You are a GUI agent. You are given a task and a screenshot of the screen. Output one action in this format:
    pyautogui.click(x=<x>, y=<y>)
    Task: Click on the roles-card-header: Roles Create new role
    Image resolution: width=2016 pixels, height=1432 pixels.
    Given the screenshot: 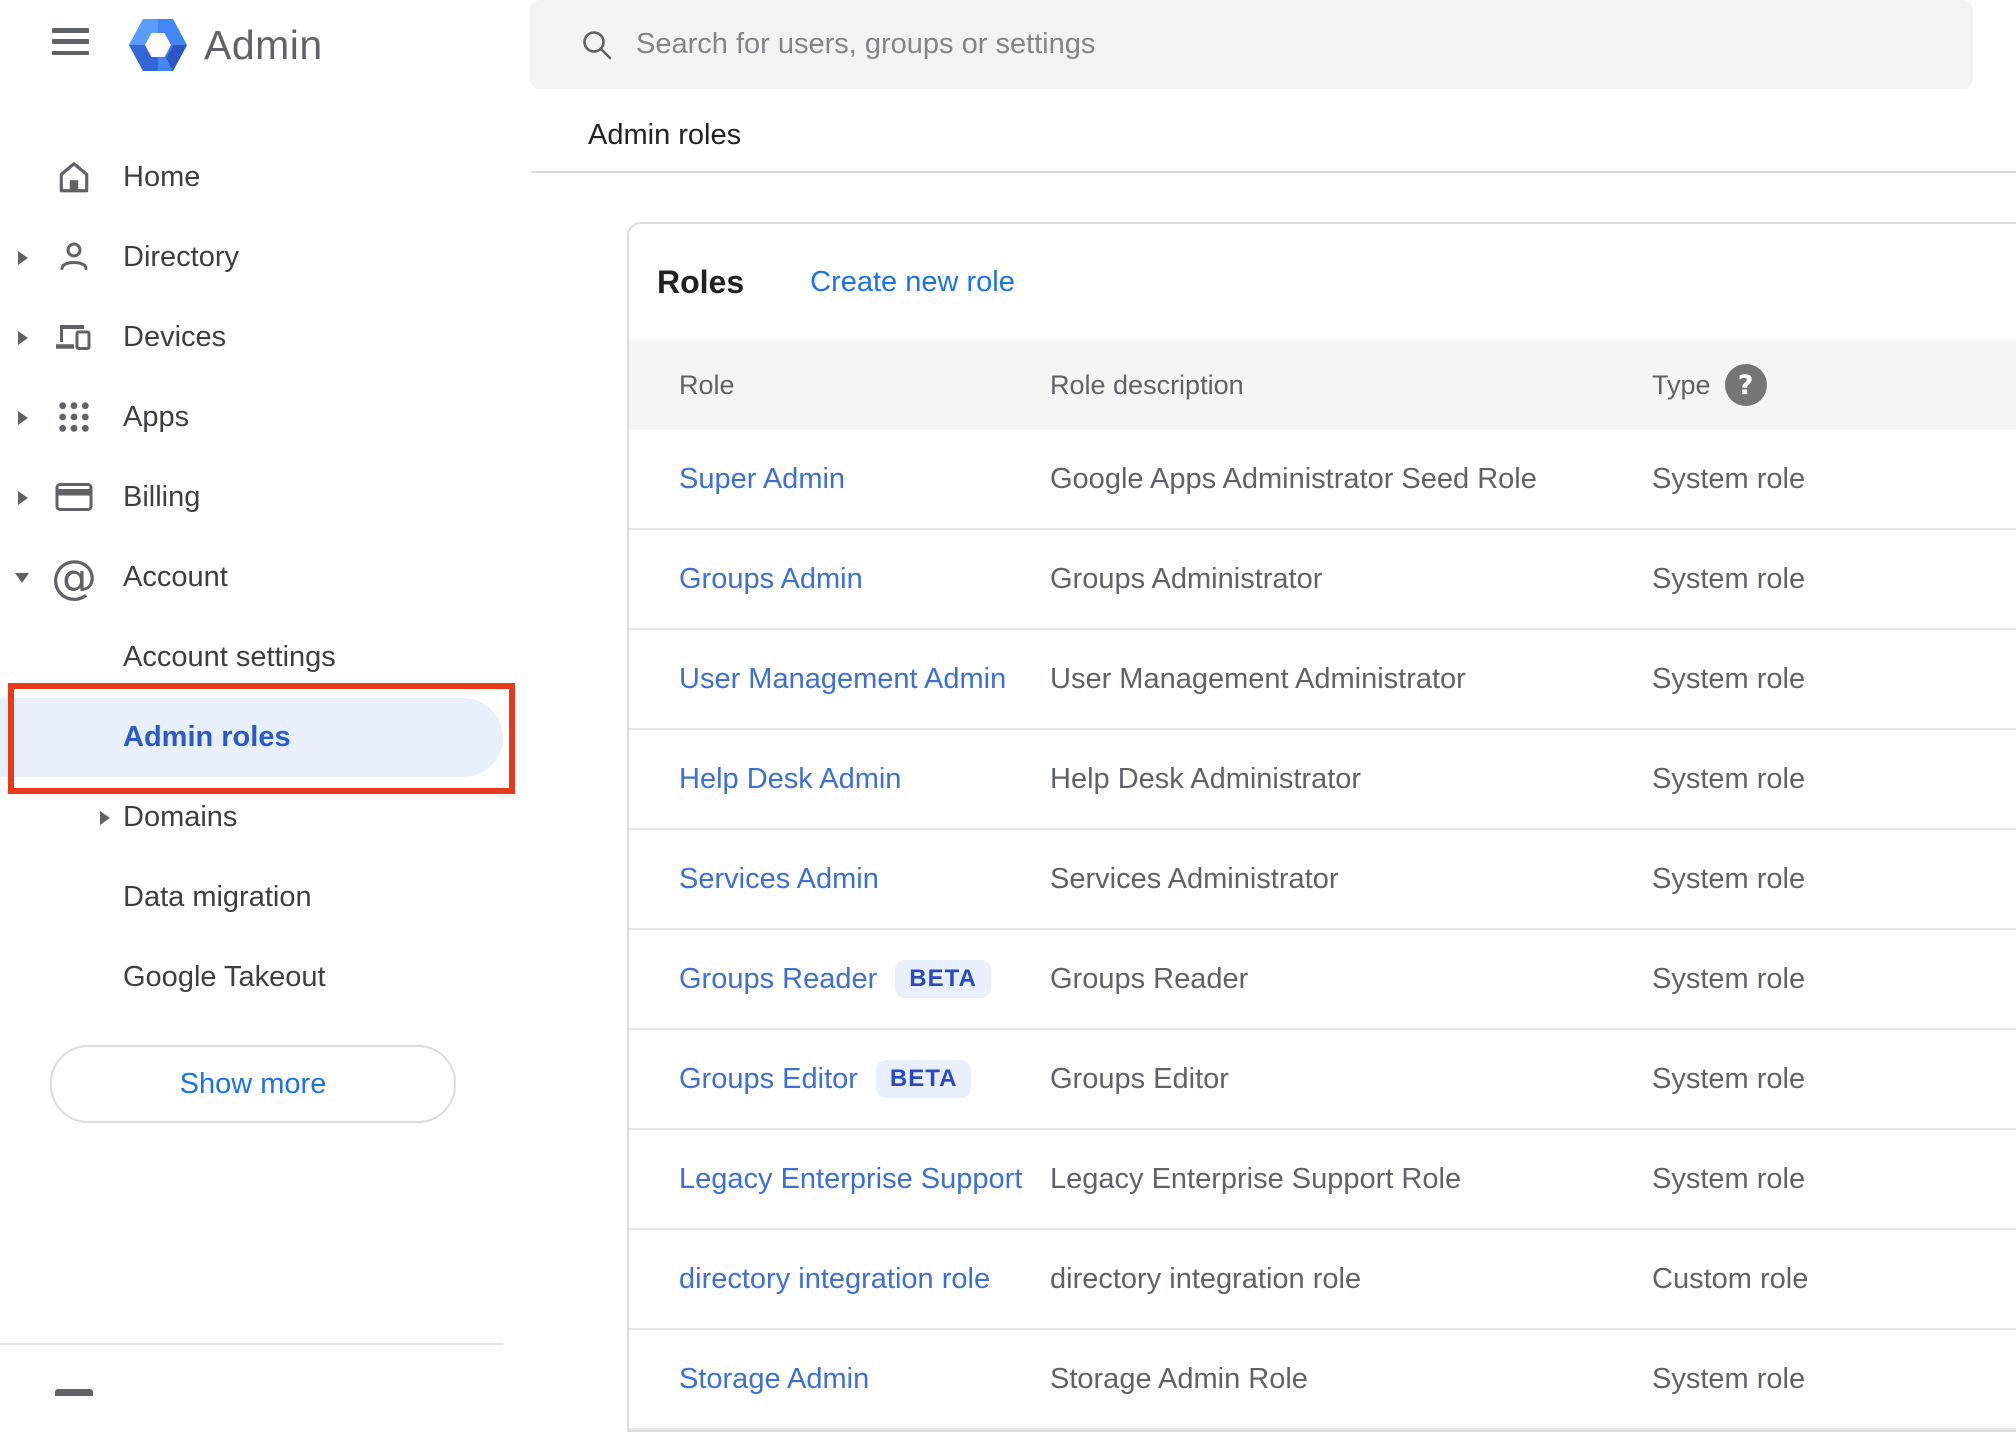 What is the action you would take?
    pyautogui.click(x=1322, y=282)
    